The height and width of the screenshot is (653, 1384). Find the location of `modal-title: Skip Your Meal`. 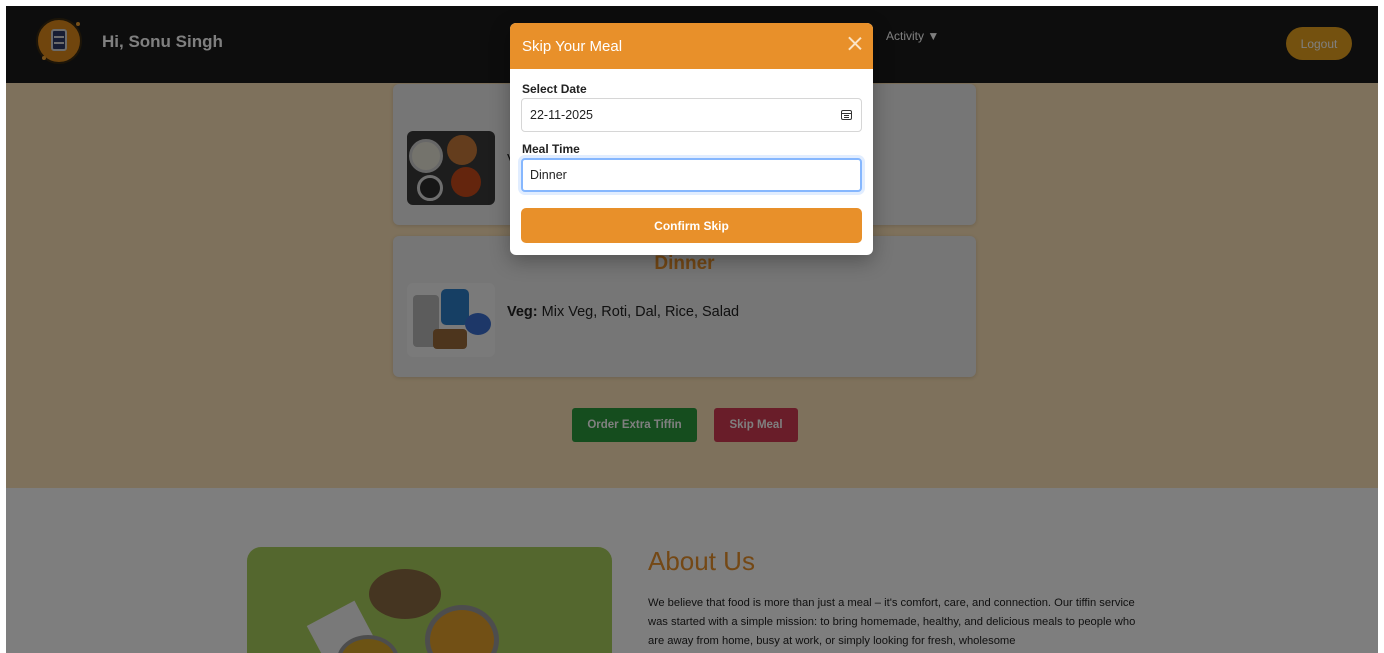

modal-title: Skip Your Meal is located at coordinates (572, 46).